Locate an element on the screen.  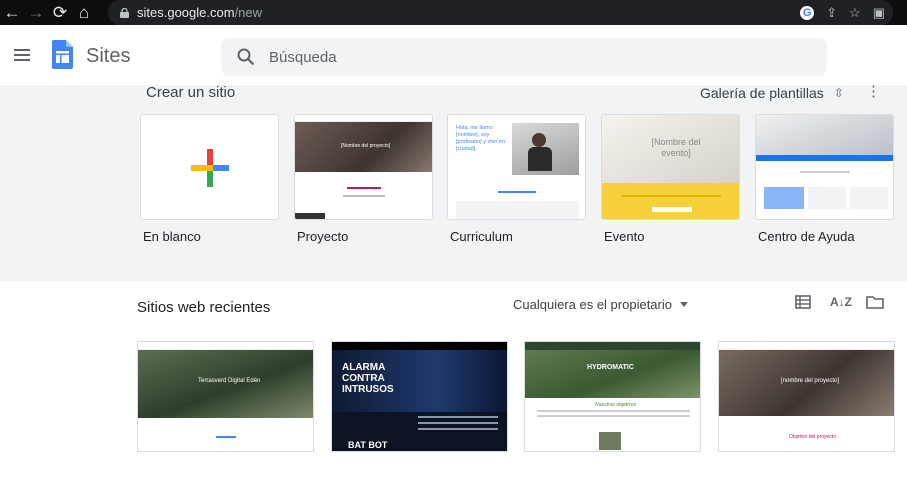
template-card-event: [Nombre del evento] is located at coordinates (670, 167).